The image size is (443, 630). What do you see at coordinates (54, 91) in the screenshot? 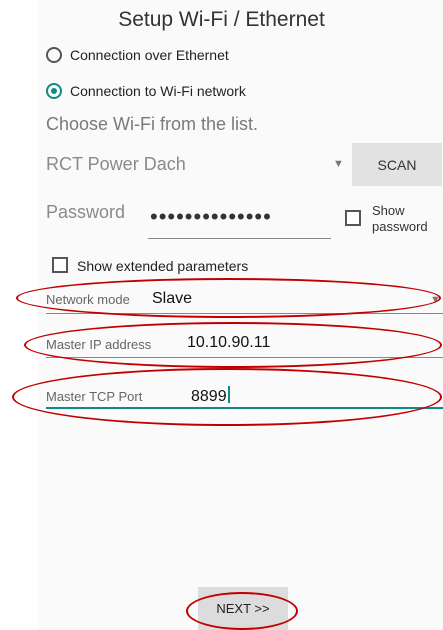
I see `radio-wifi-indicator` at bounding box center [54, 91].